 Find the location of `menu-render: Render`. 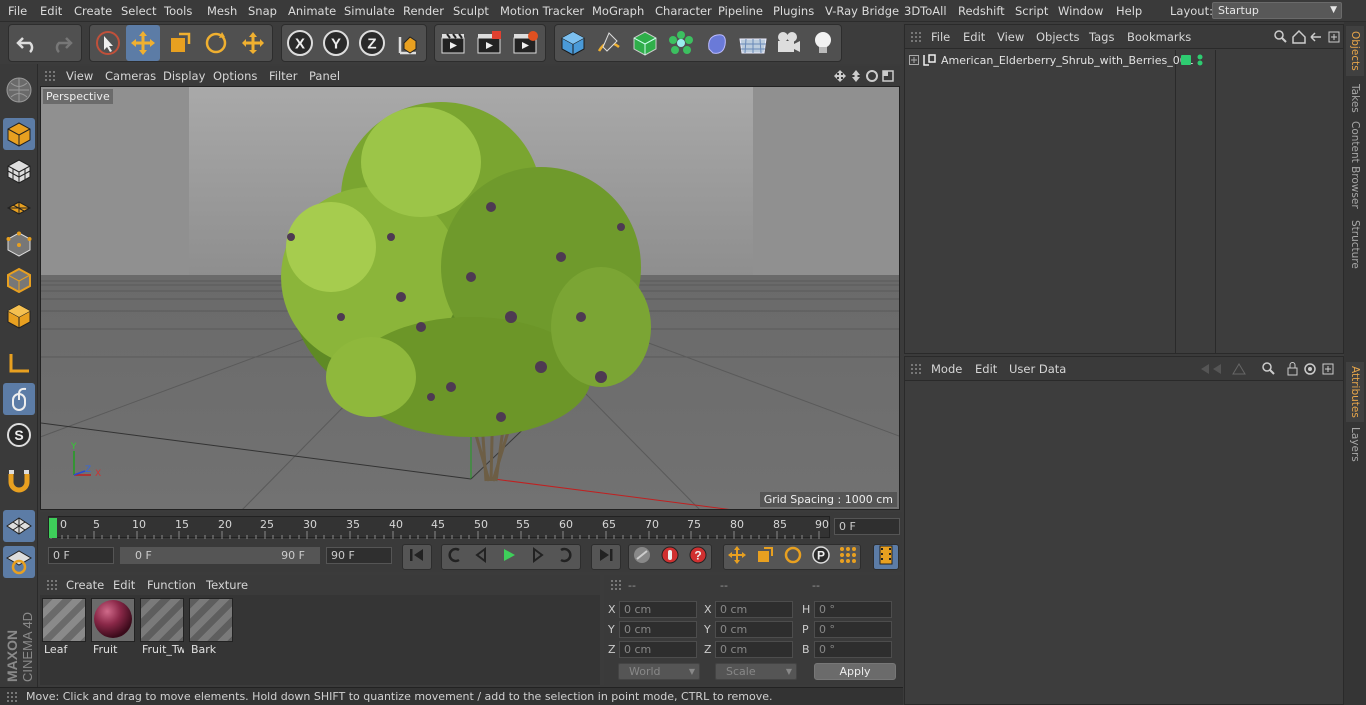

menu-render: Render is located at coordinates (423, 11).